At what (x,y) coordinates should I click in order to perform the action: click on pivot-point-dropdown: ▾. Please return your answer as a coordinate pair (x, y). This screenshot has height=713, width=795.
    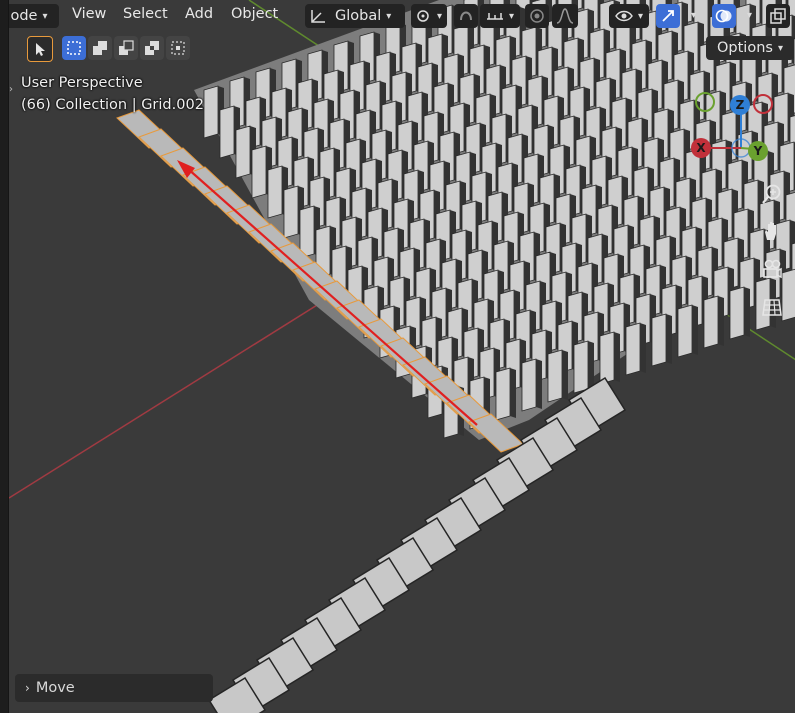
    Looking at the image, I should click on (429, 16).